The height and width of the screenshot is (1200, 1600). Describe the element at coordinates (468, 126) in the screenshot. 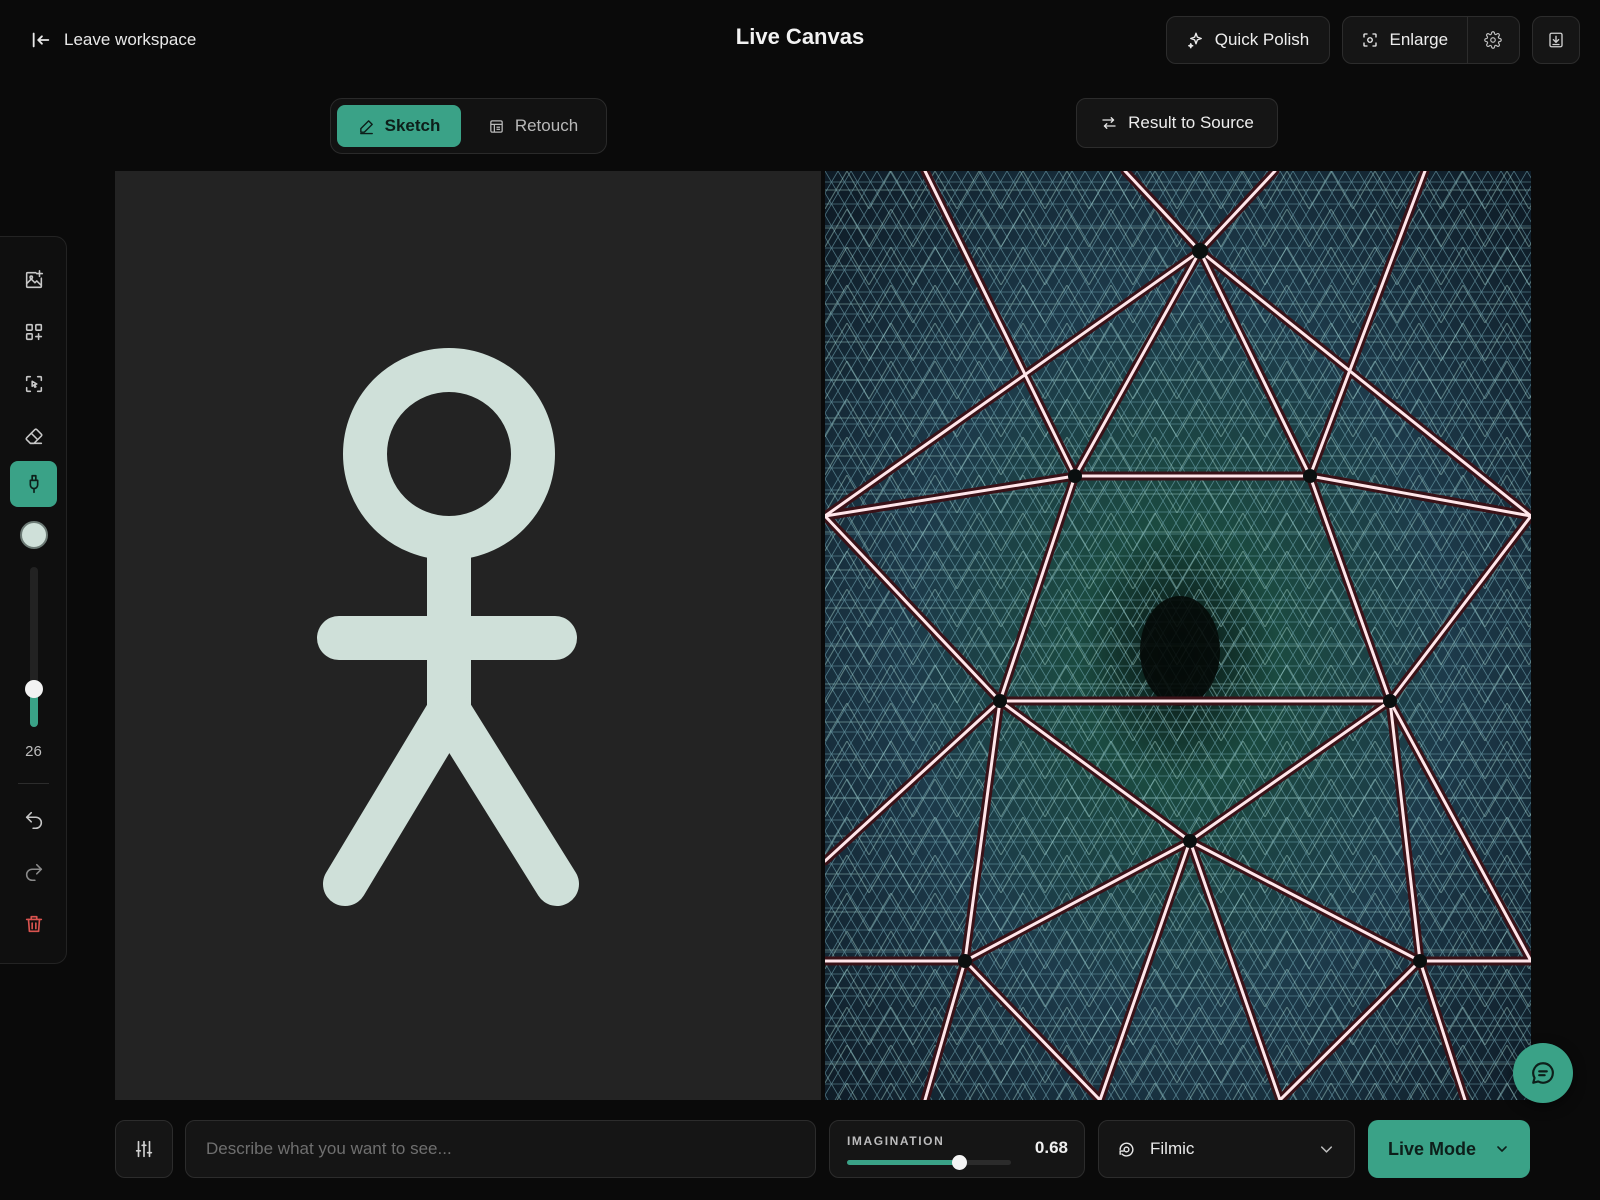

I see `mode-toggle: Sketch Retouch` at that location.